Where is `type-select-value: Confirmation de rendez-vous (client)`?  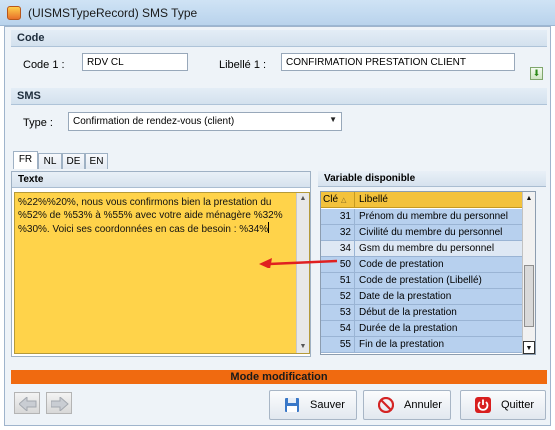 type-select-value: Confirmation de rendez-vous (client) is located at coordinates (154, 121).